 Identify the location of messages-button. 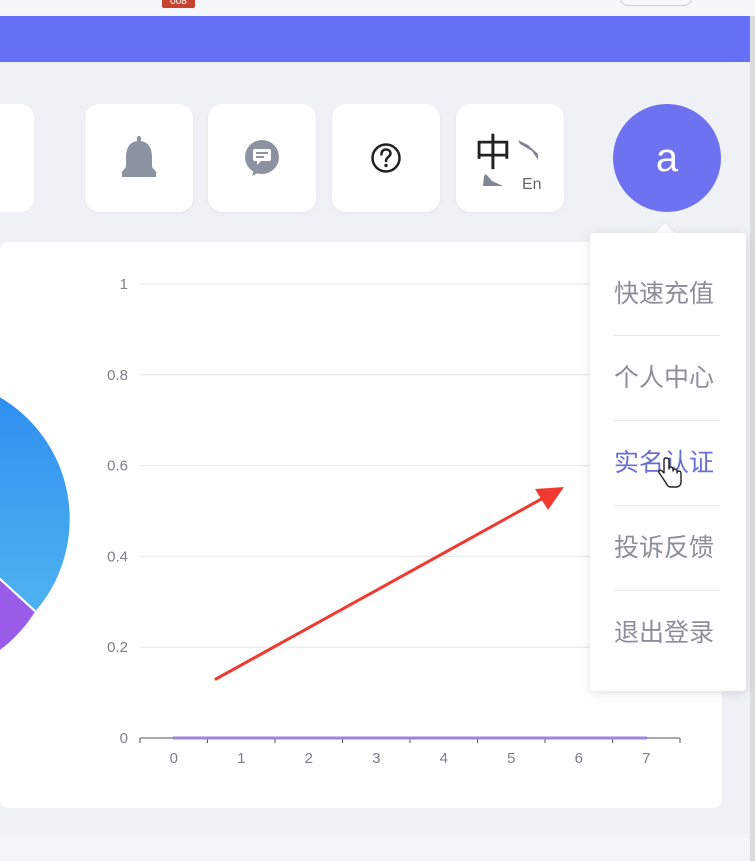
(262, 158).